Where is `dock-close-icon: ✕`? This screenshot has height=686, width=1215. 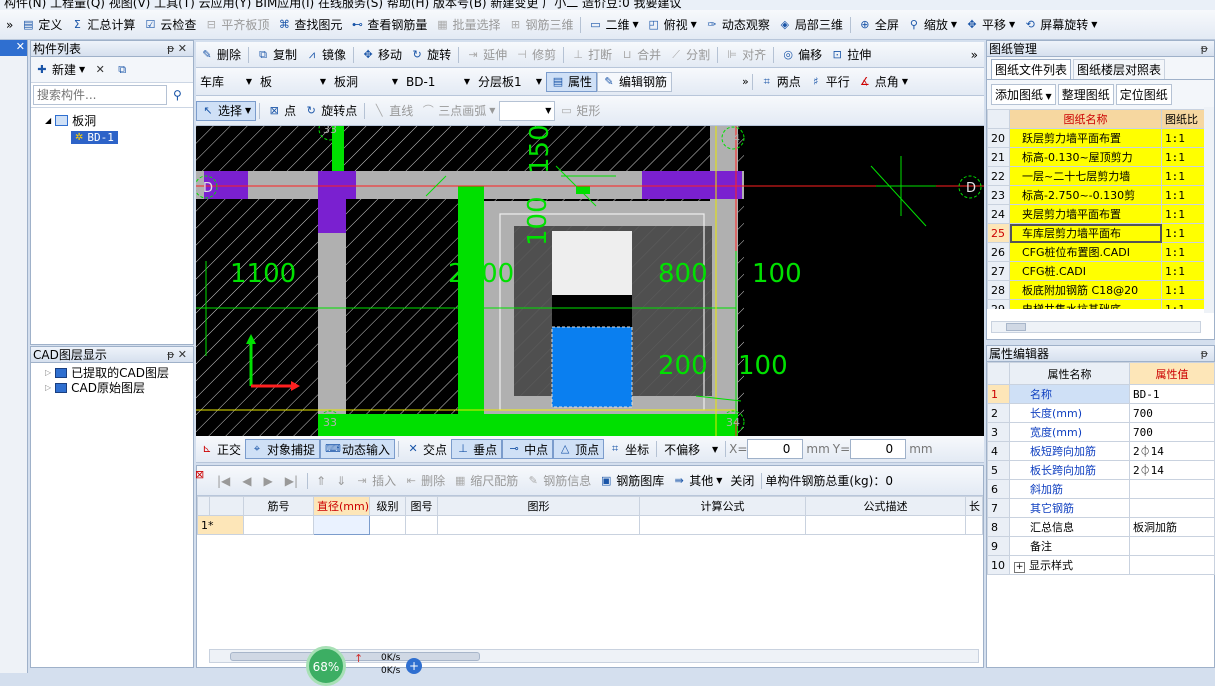 dock-close-icon: ✕ is located at coordinates (13, 48).